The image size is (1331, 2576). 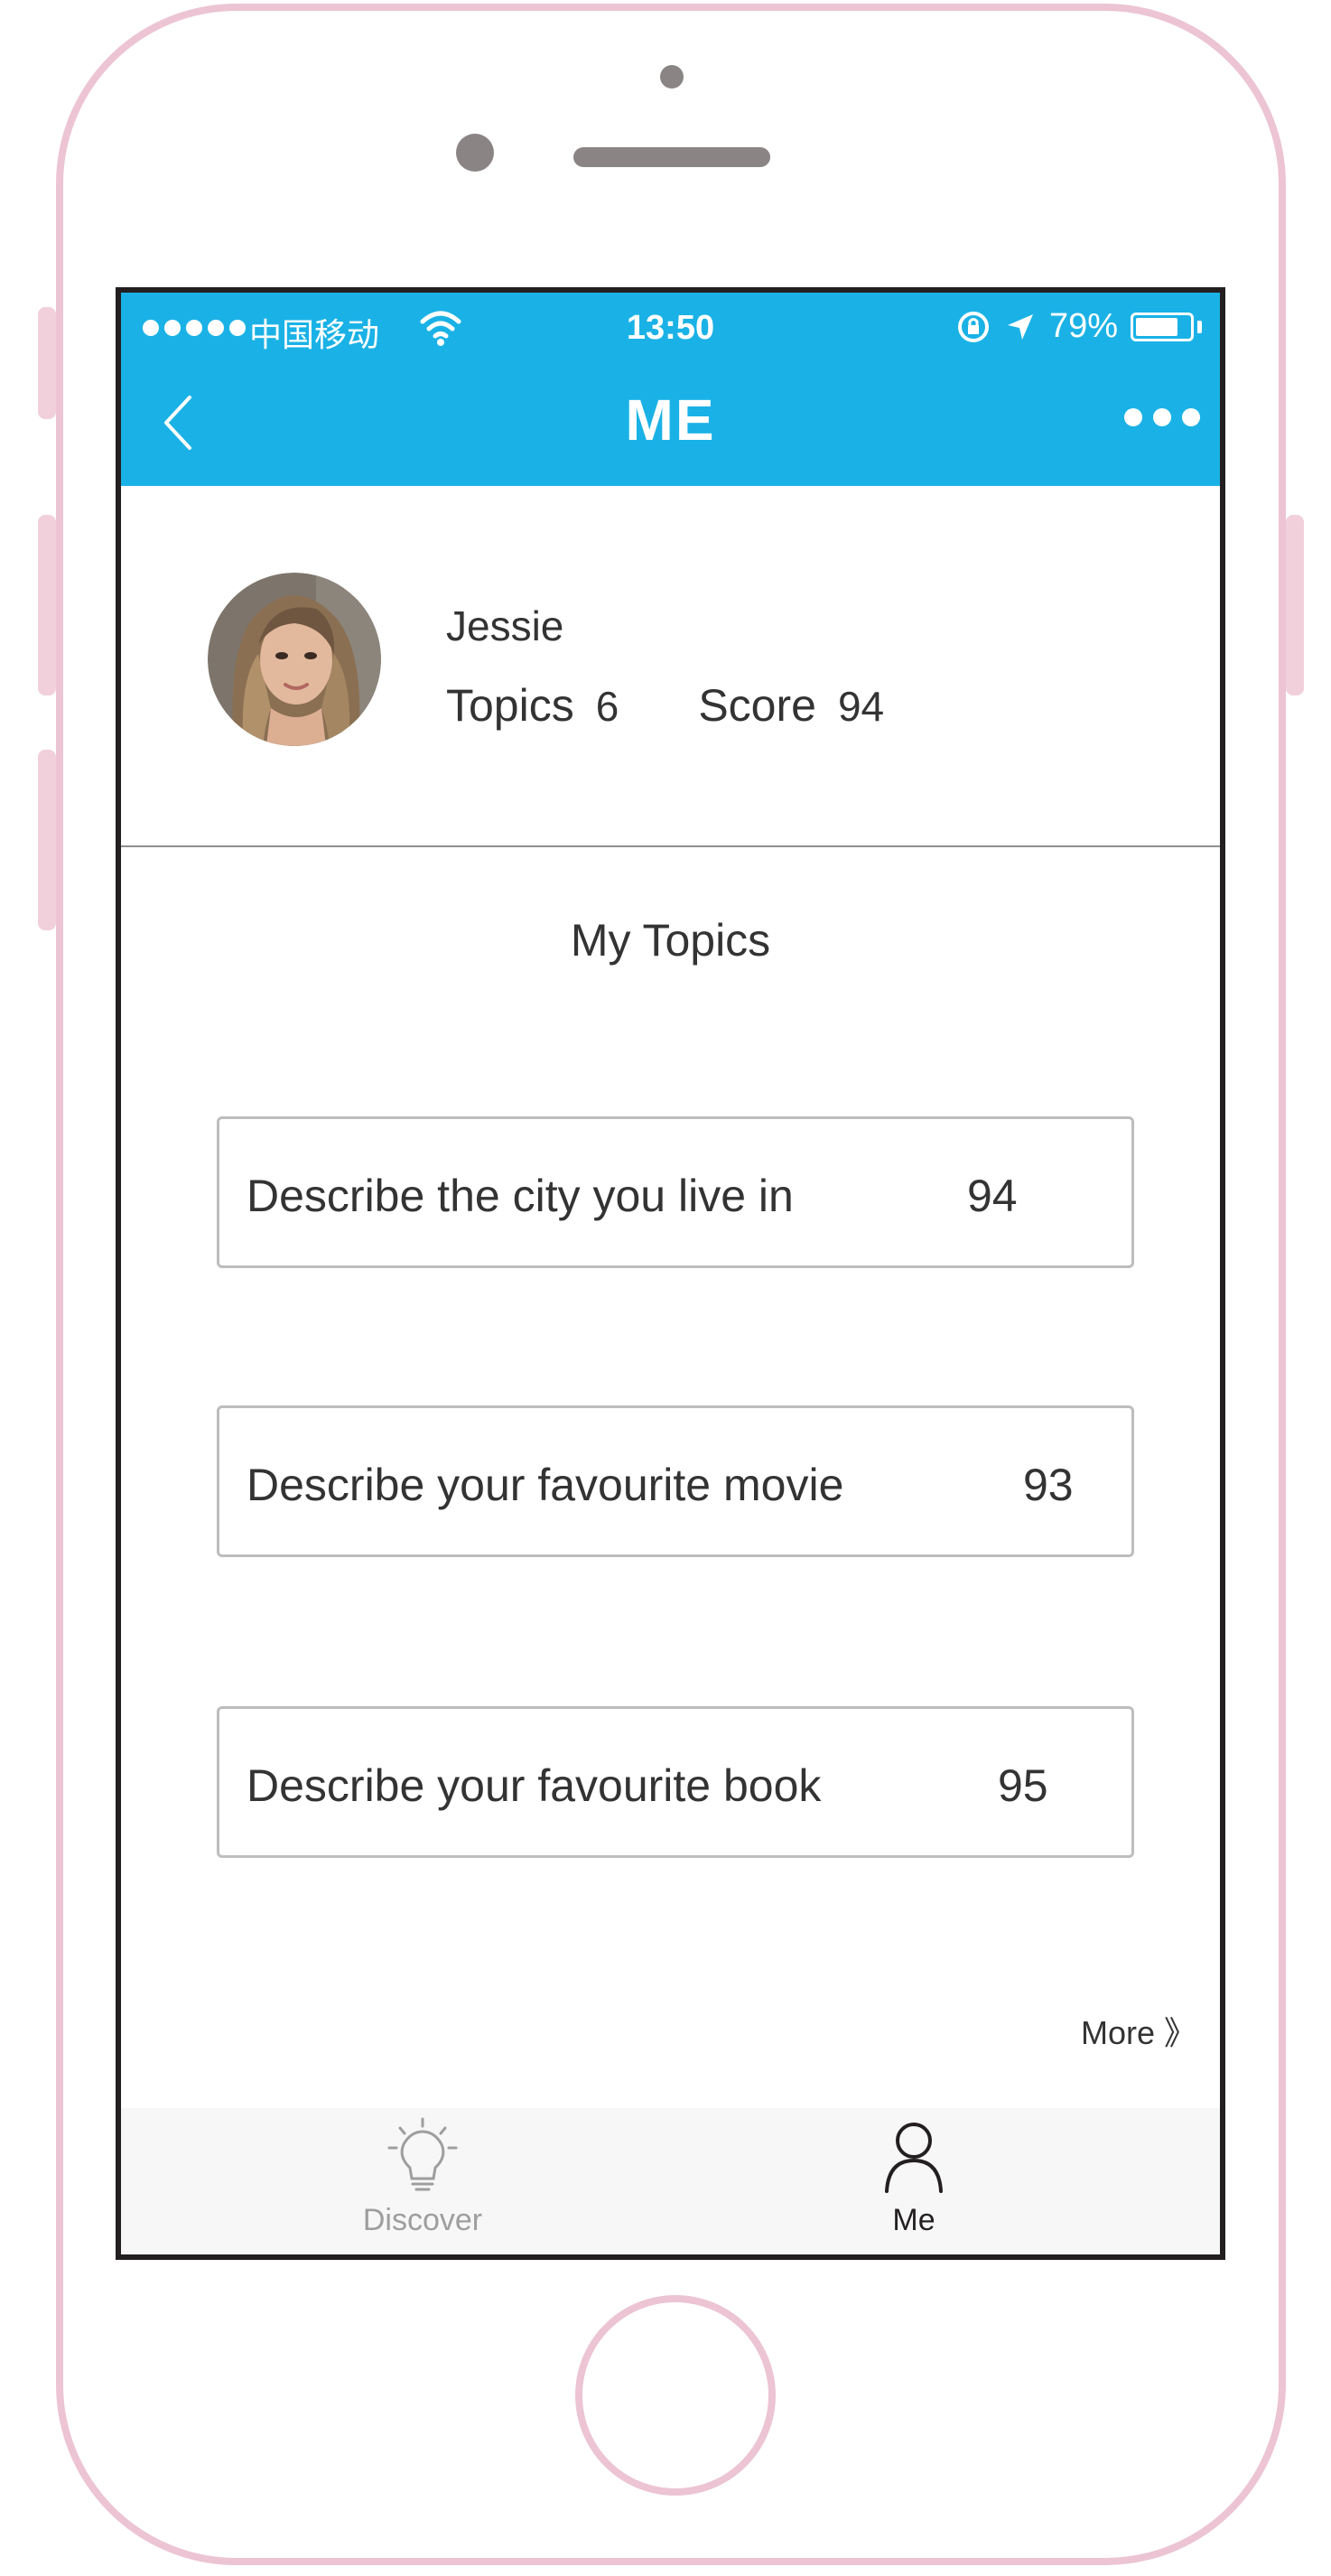 I want to click on score-value: 94, so click(x=861, y=707).